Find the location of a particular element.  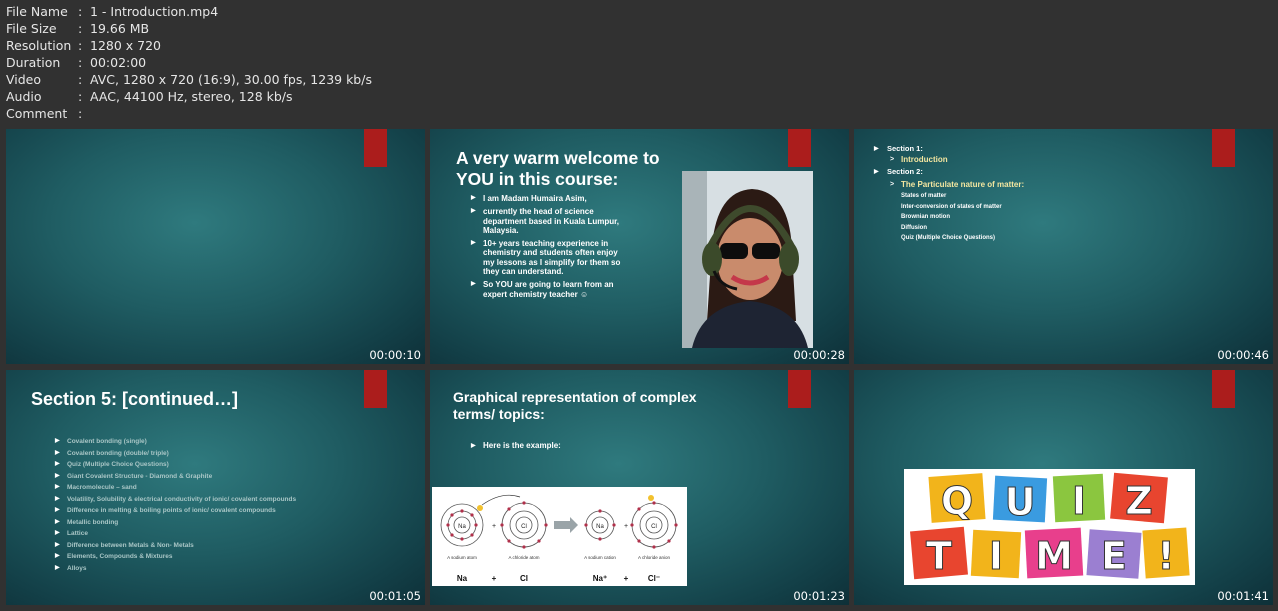

instructor-photo-illustration is located at coordinates (747, 259).